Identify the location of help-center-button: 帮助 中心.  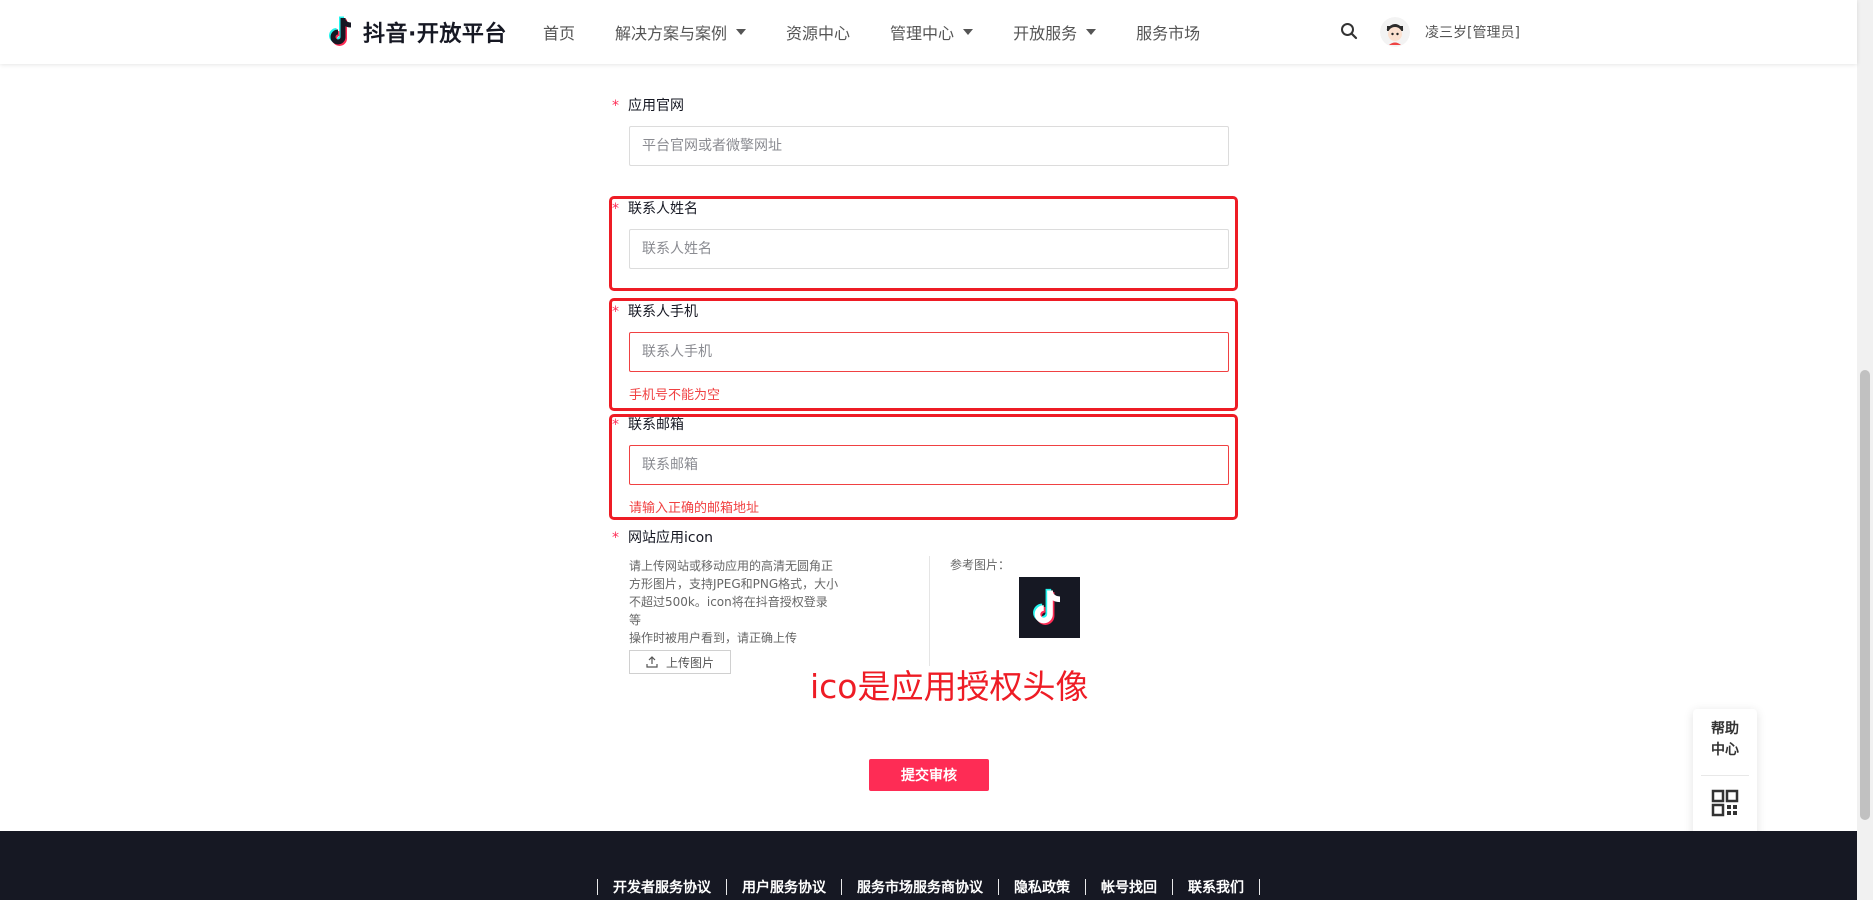
(1725, 740).